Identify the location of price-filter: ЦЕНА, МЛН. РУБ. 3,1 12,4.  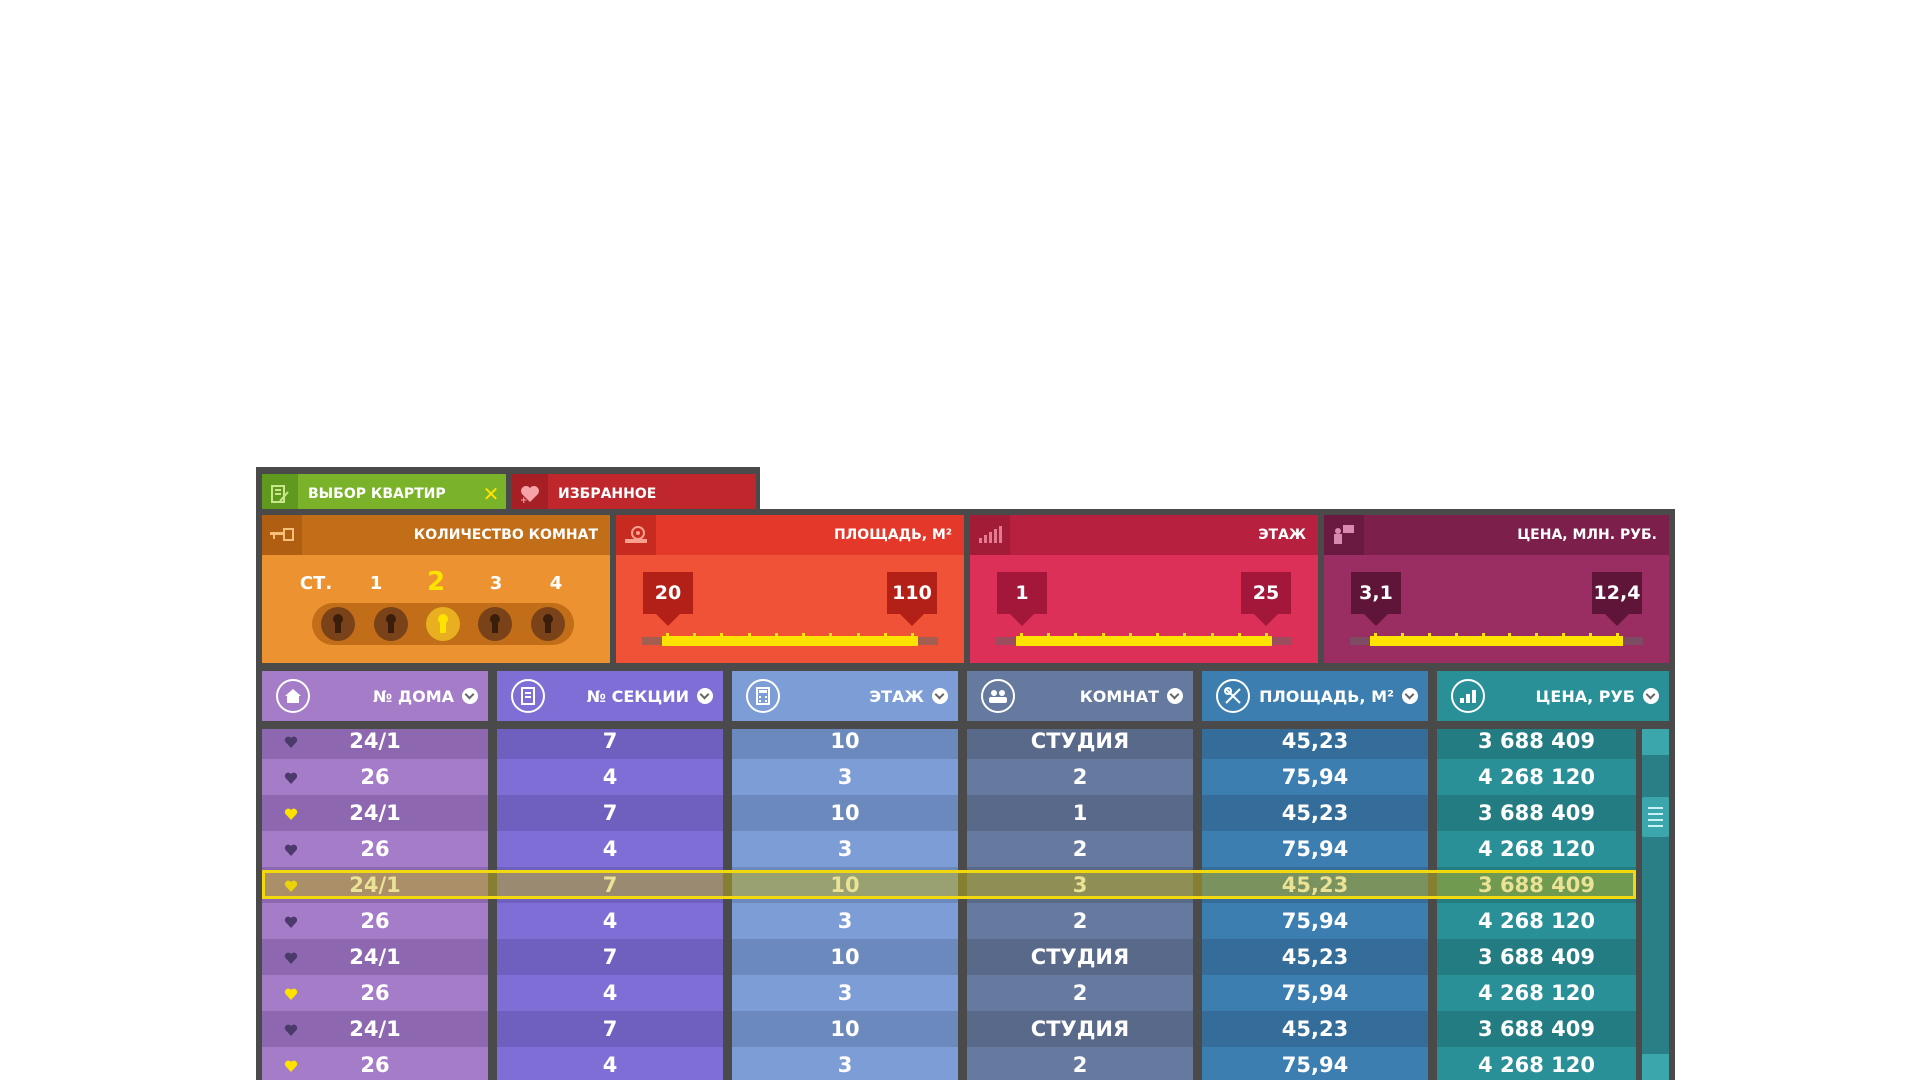
(1496, 589).